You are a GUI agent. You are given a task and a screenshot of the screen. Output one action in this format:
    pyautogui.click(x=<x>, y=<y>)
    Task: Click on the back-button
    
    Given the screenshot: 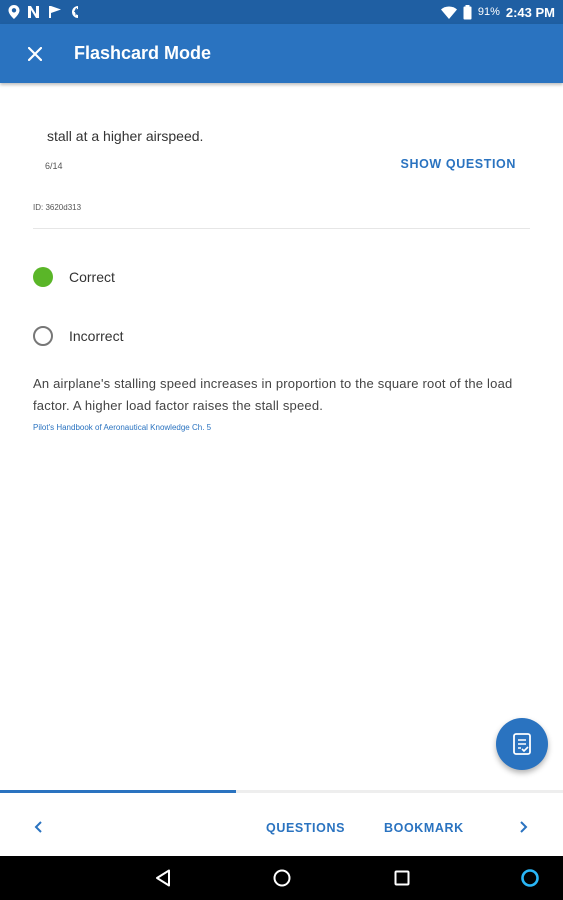 What is the action you would take?
    pyautogui.click(x=163, y=878)
    